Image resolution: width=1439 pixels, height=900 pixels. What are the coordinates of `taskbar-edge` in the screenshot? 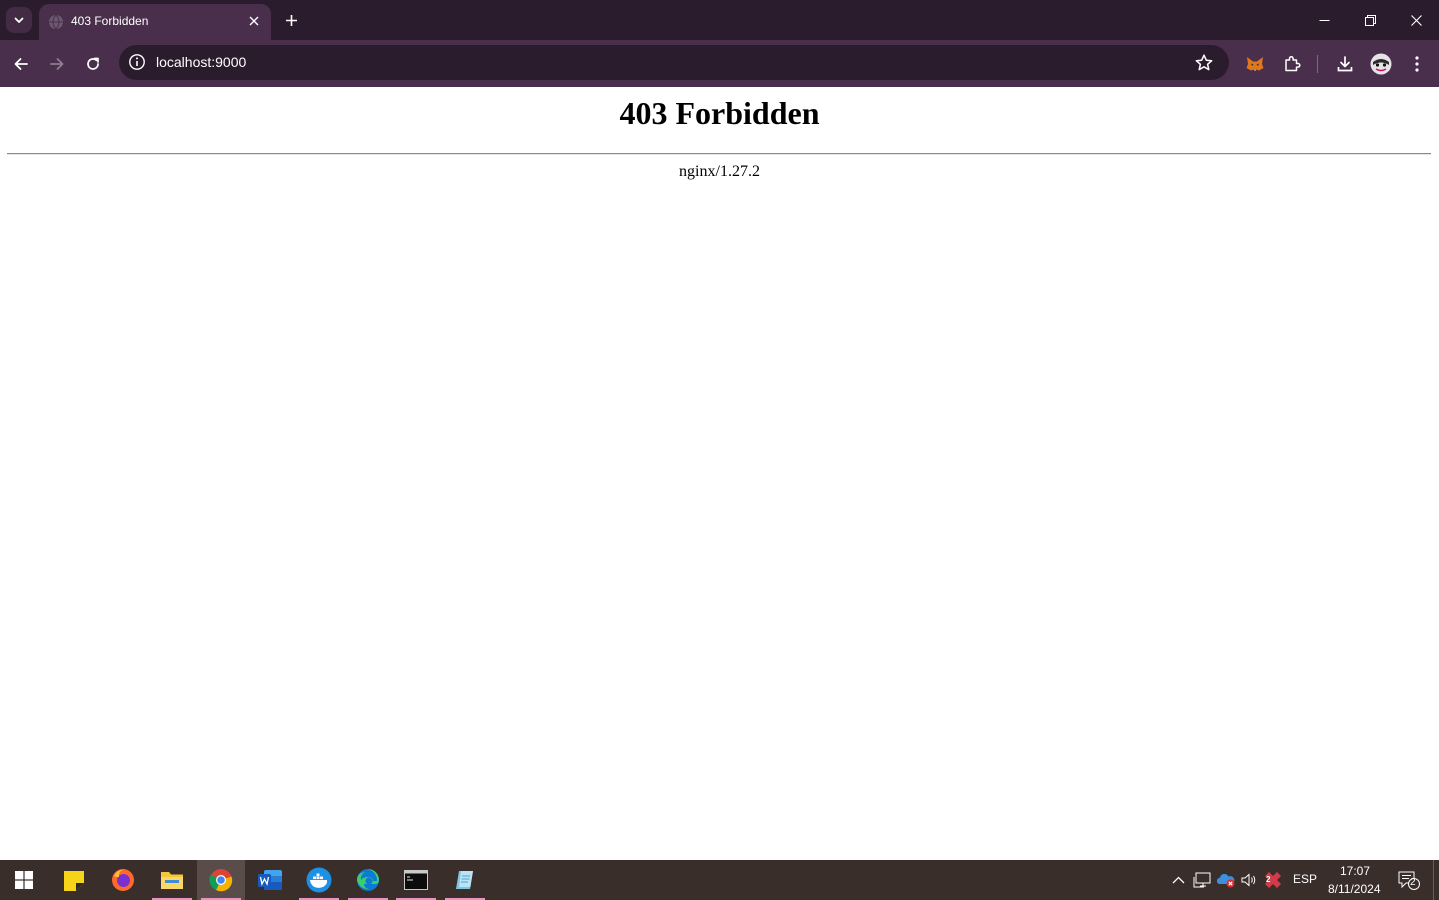 It's located at (368, 880).